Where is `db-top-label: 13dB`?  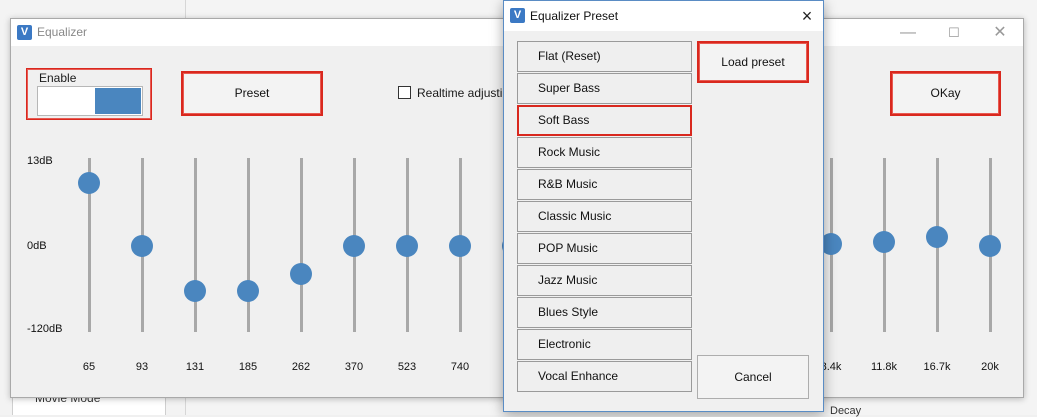
db-top-label: 13dB is located at coordinates (40, 161).